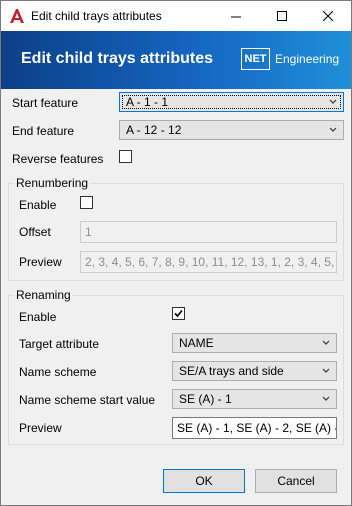  Describe the element at coordinates (43, 295) in the screenshot. I see `renaming-legend: Renaming` at that location.